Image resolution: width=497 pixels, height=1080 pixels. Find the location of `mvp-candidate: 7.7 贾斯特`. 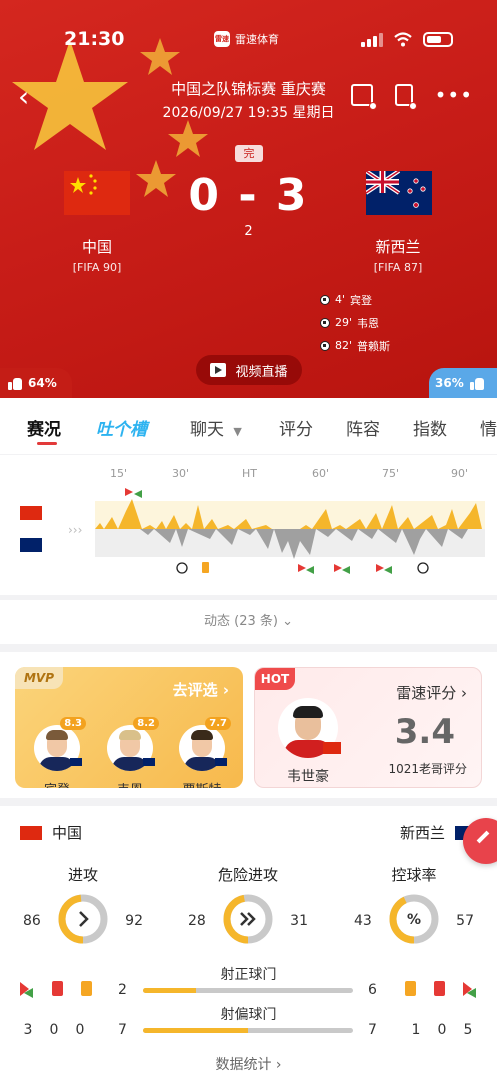

mvp-candidate: 7.7 贾斯特 is located at coordinates (204, 752).